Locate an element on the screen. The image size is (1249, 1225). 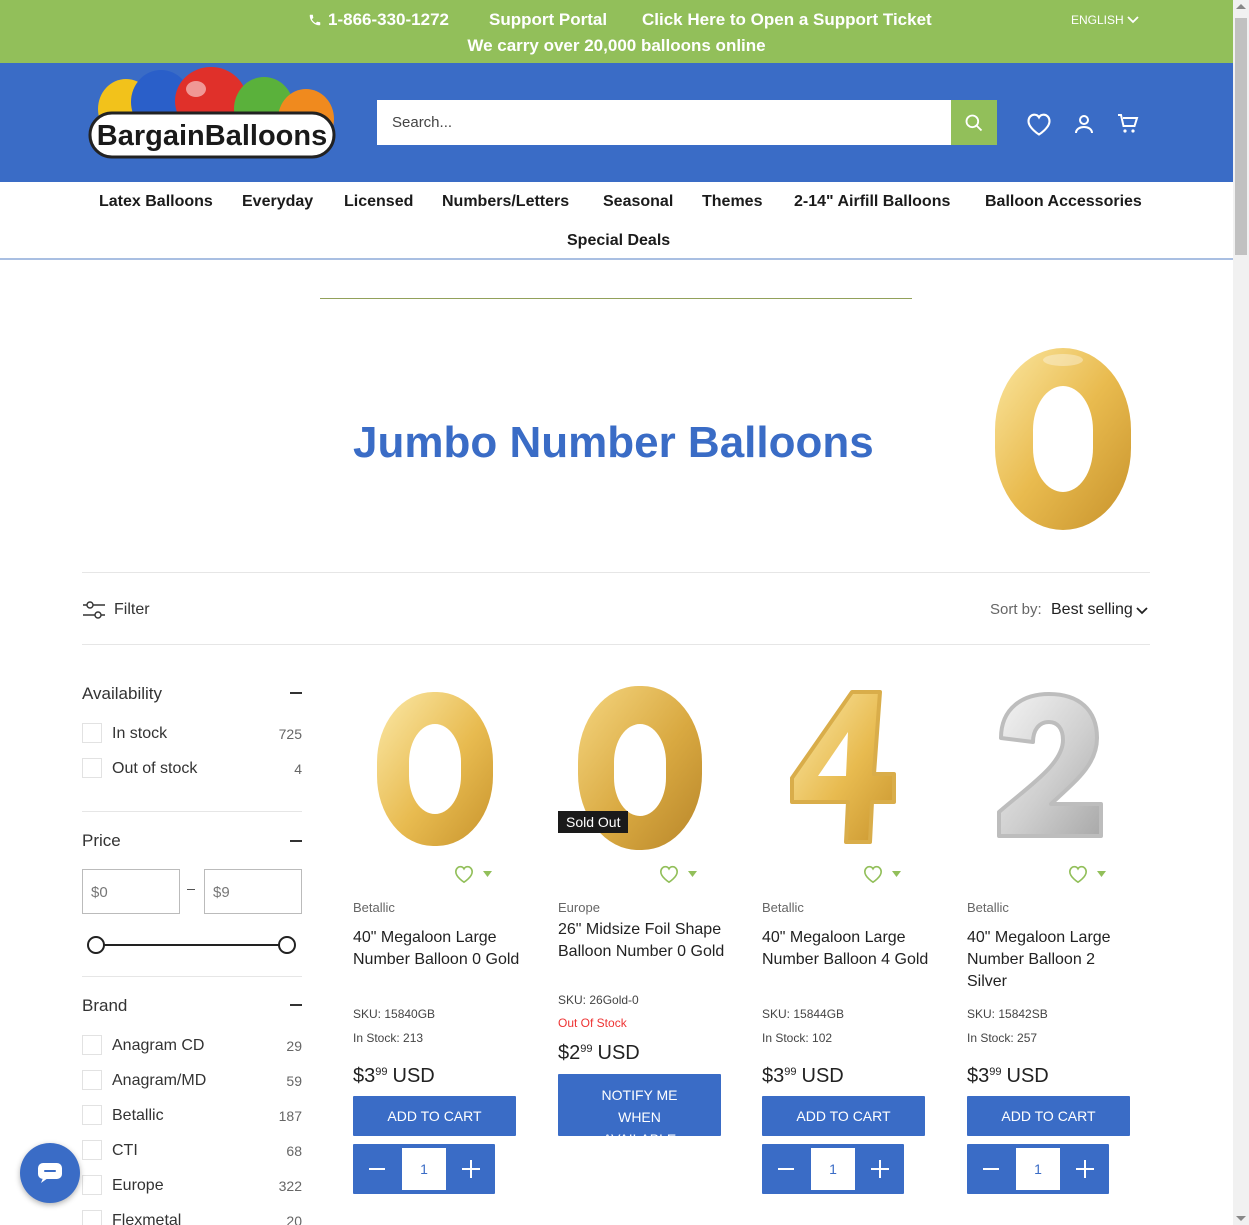
search-button is located at coordinates (974, 122).